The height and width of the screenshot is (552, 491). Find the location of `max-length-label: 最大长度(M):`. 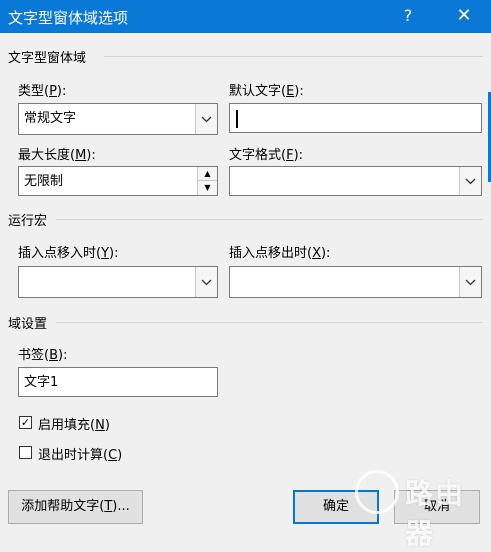

max-length-label: 最大长度(M): is located at coordinates (57, 155).